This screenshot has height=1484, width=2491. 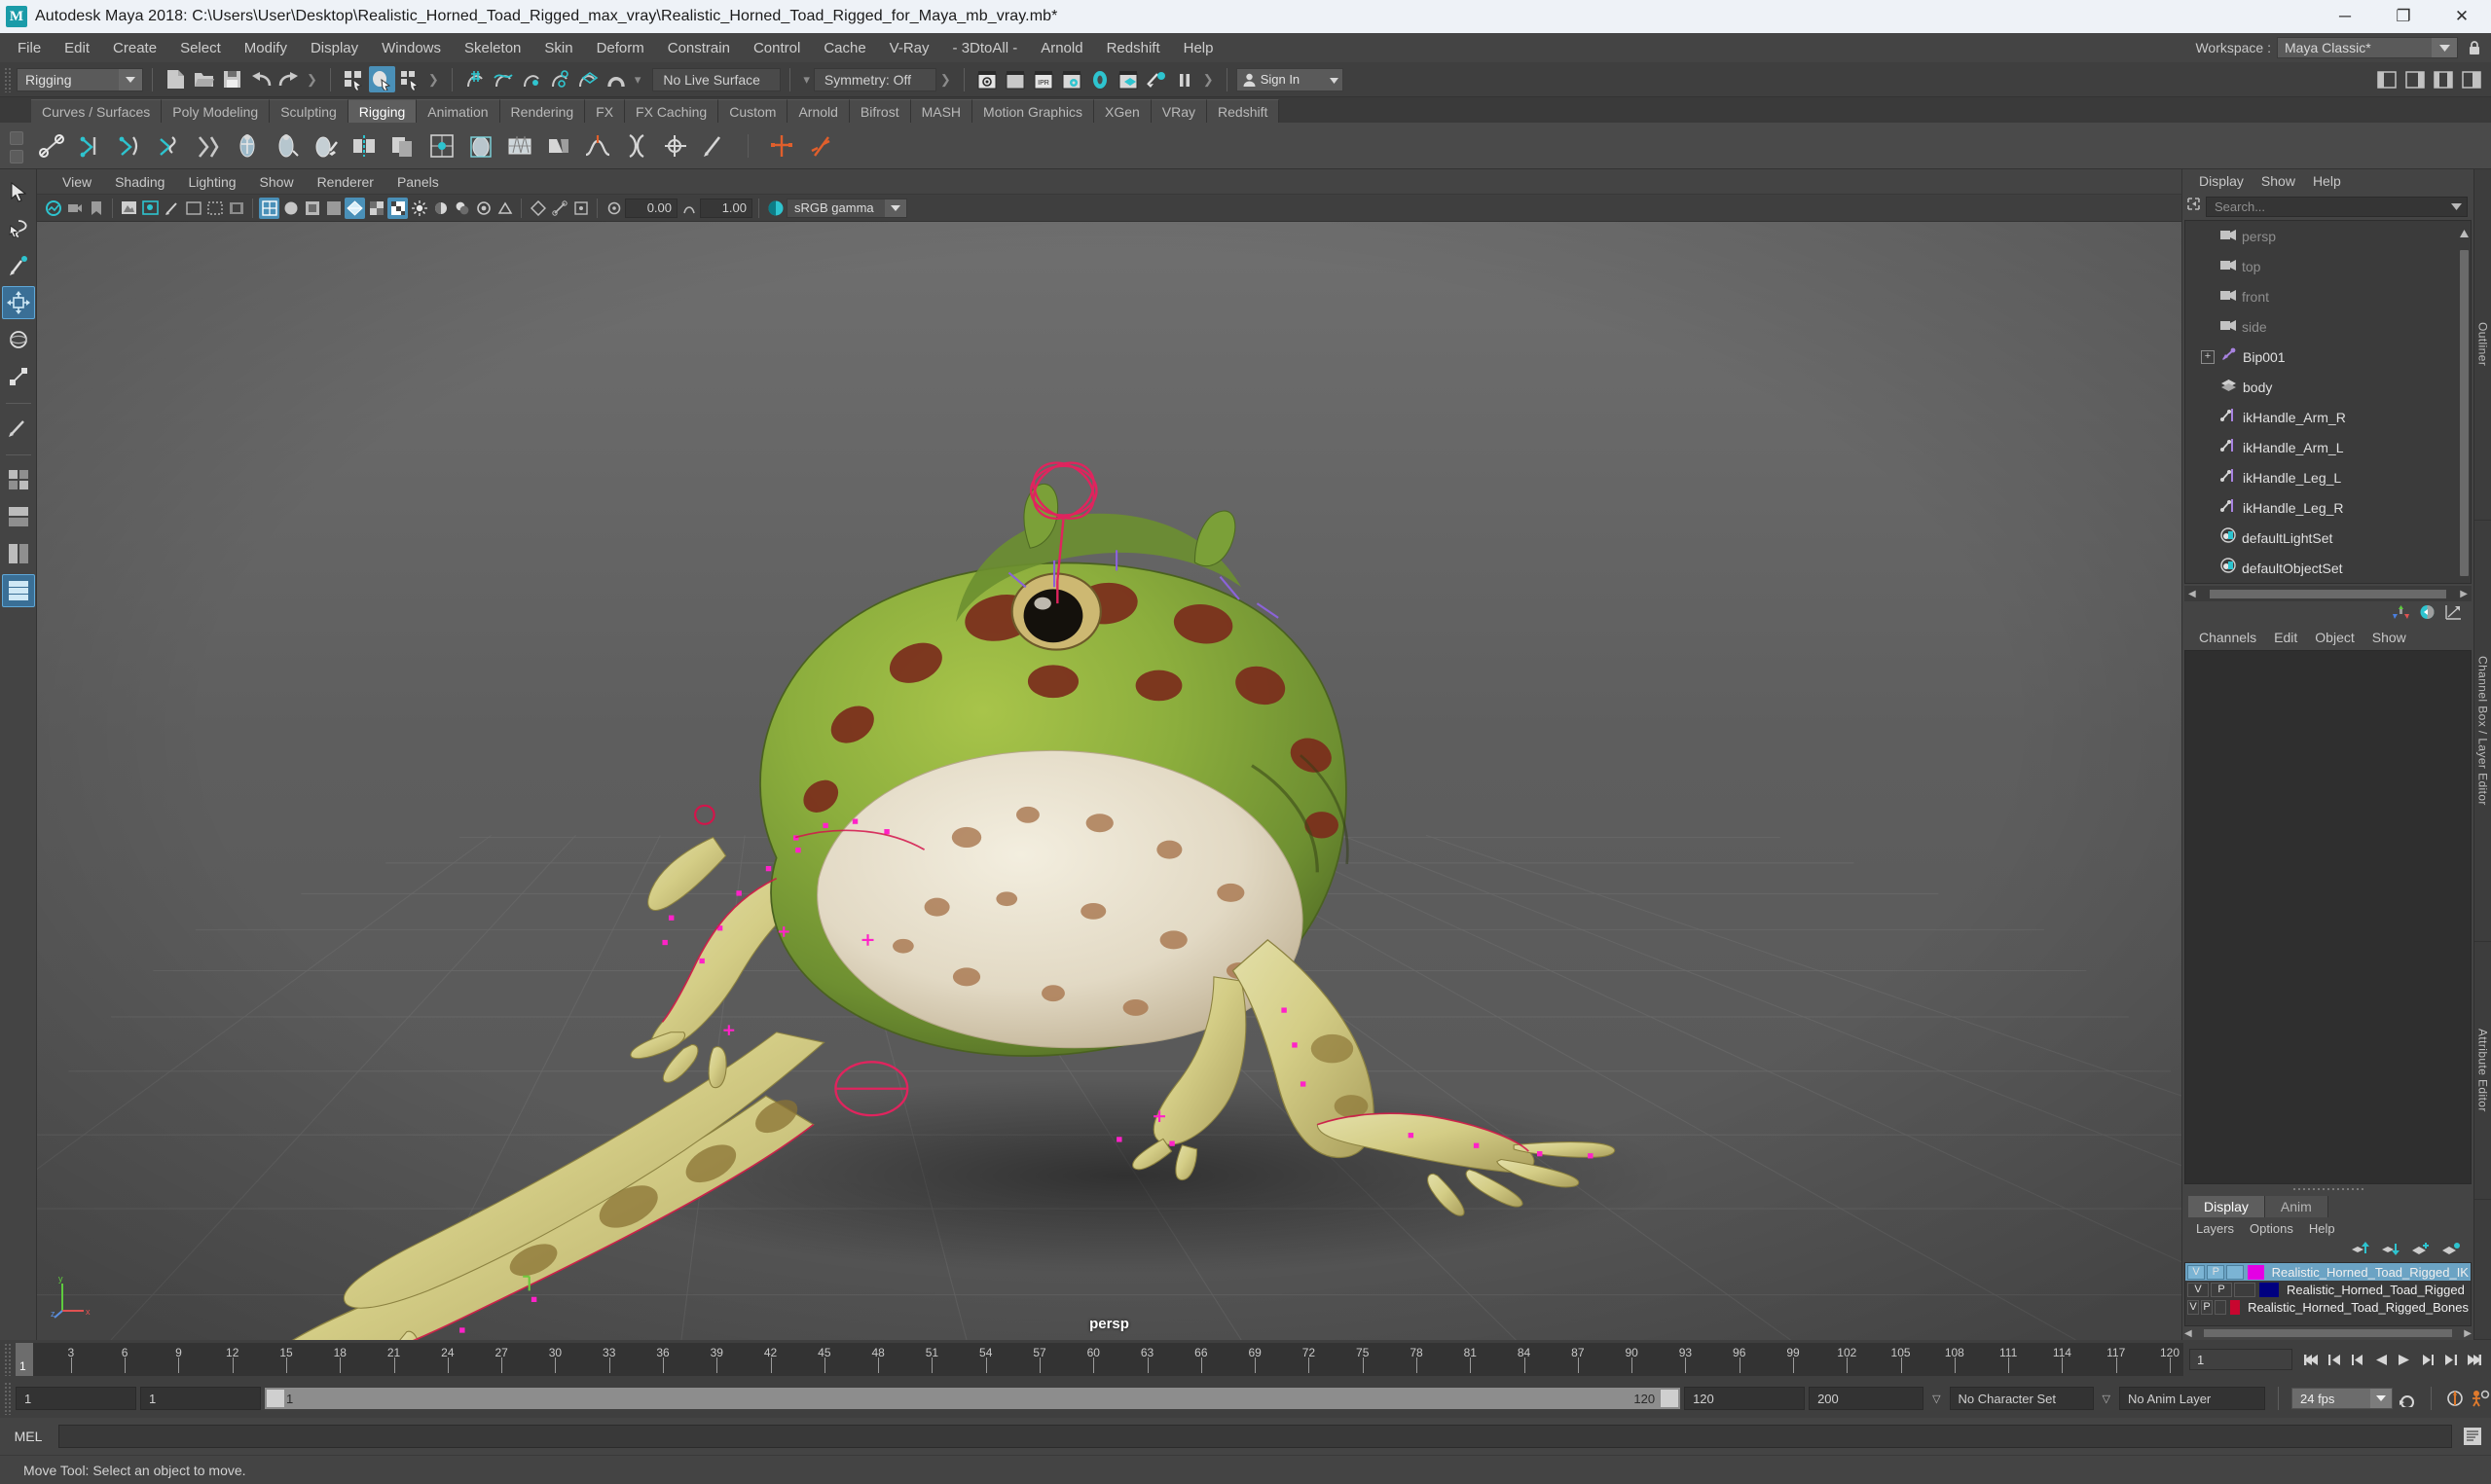 What do you see at coordinates (200, 48) in the screenshot?
I see `menu-select: Select` at bounding box center [200, 48].